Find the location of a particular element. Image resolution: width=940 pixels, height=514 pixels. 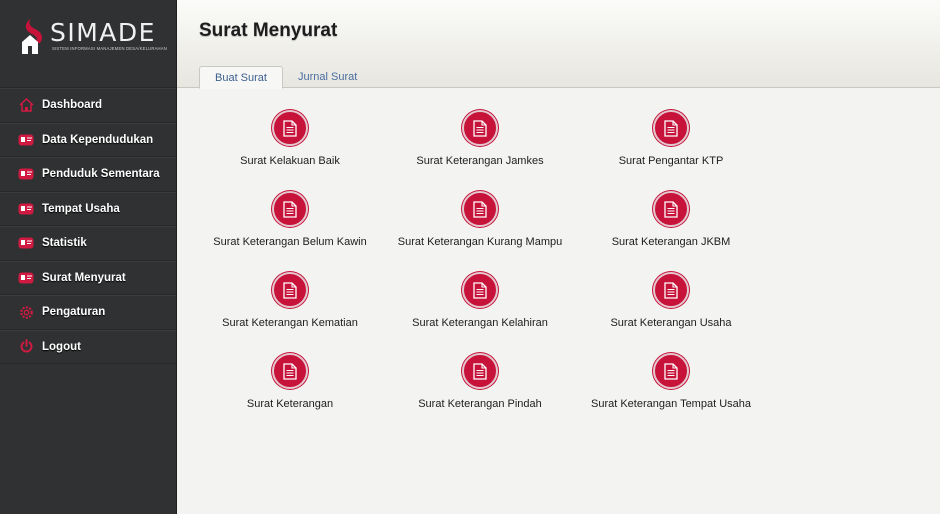

letter-item-label: Surat Keterangan Belum Kawin is located at coordinates (290, 242).